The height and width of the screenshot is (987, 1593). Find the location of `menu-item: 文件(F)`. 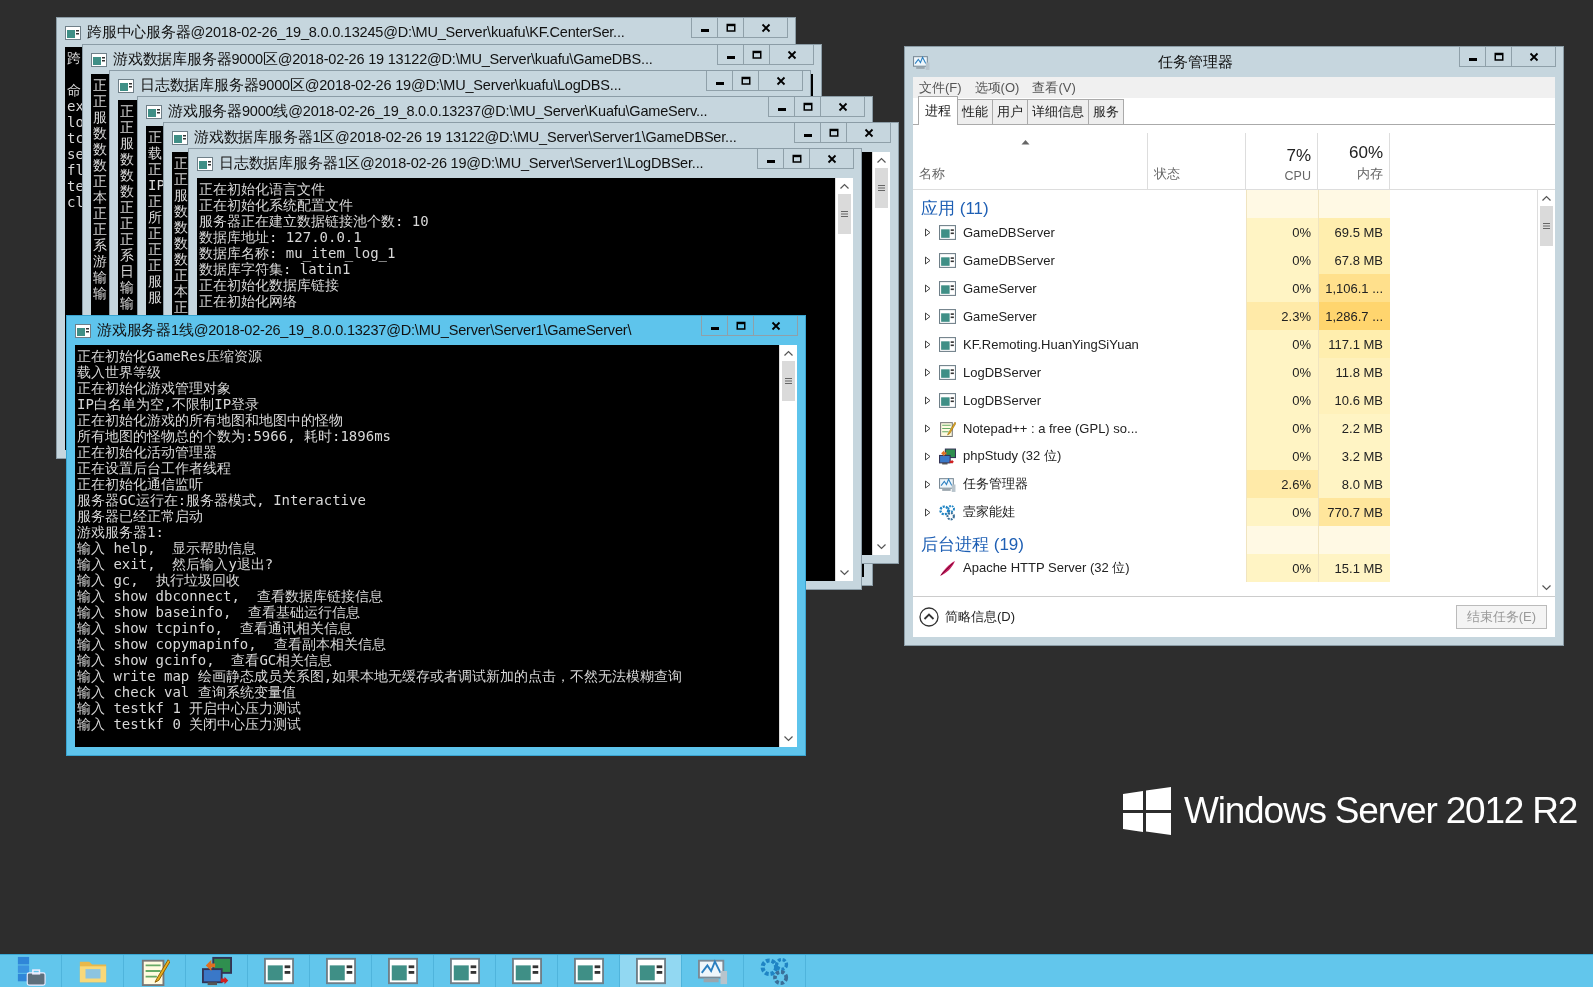

menu-item: 文件(F) is located at coordinates (940, 87).